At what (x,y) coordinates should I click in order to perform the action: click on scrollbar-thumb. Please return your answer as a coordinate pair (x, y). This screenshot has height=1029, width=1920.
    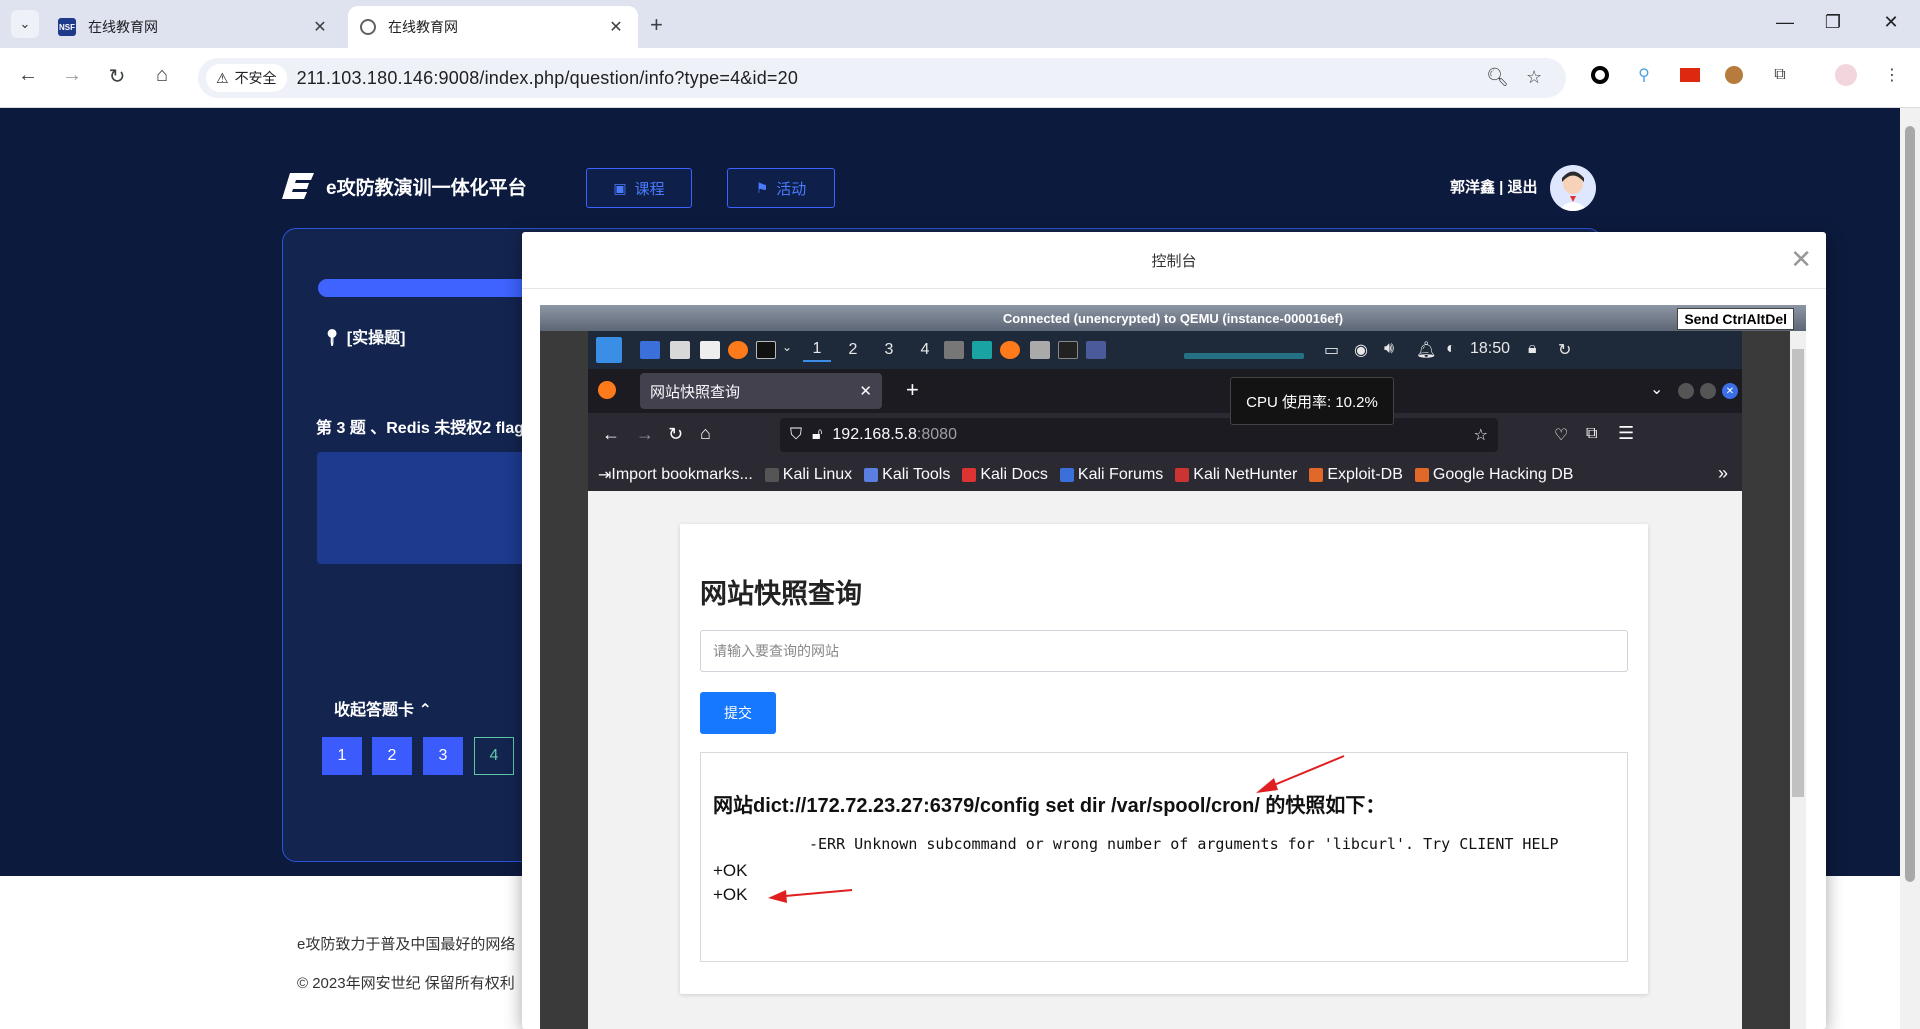
    Looking at the image, I should click on (1910, 504).